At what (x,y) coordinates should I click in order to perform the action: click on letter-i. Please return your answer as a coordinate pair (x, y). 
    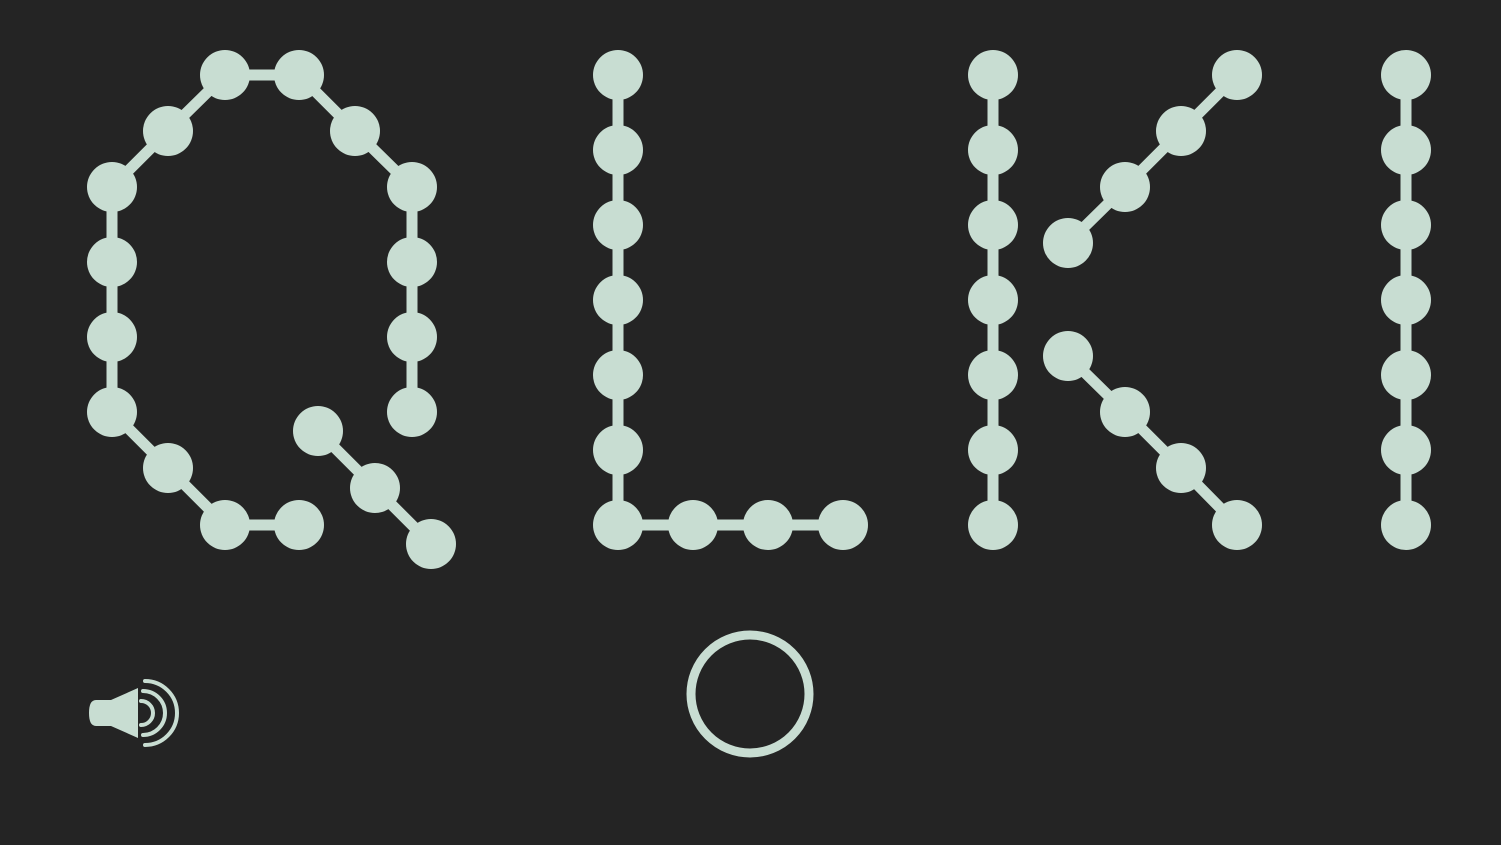
    Looking at the image, I should click on (1406, 300).